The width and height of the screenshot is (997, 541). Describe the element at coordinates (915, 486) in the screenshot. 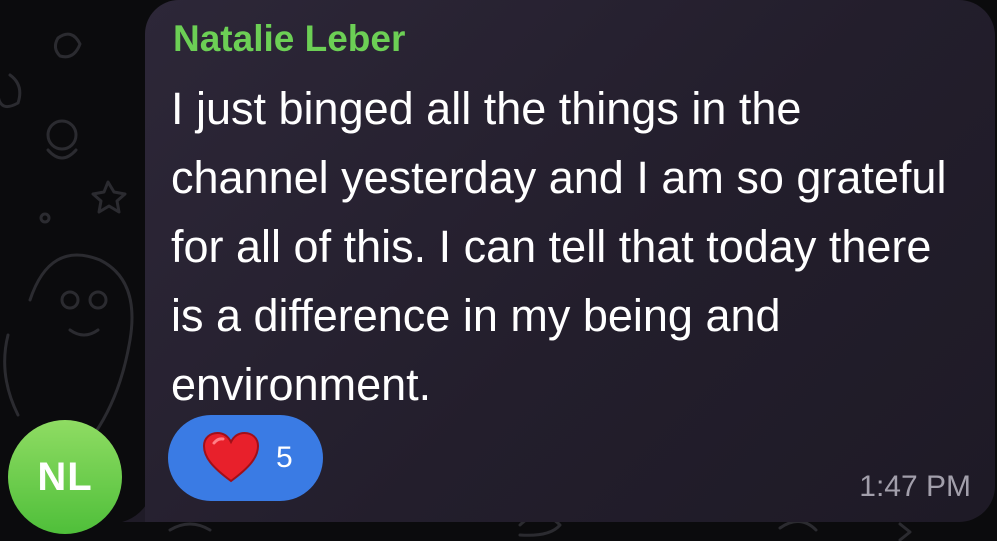

I see `message-timestamp: 1:47 PM` at that location.